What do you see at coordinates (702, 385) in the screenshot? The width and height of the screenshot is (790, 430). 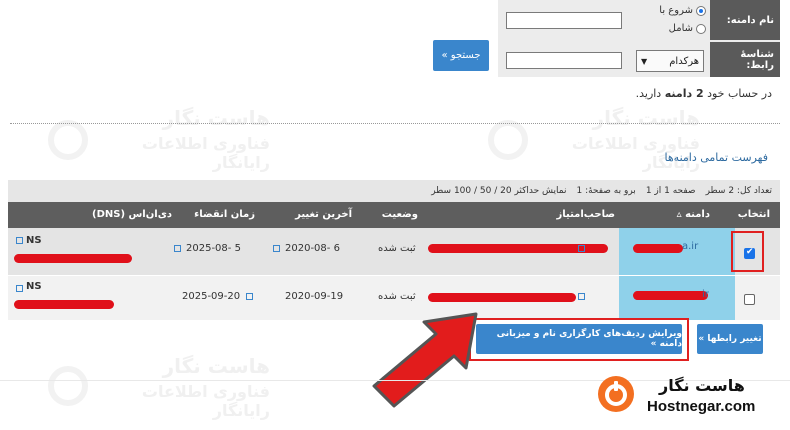 I see `logo-text-fa: هاست نگار` at bounding box center [702, 385].